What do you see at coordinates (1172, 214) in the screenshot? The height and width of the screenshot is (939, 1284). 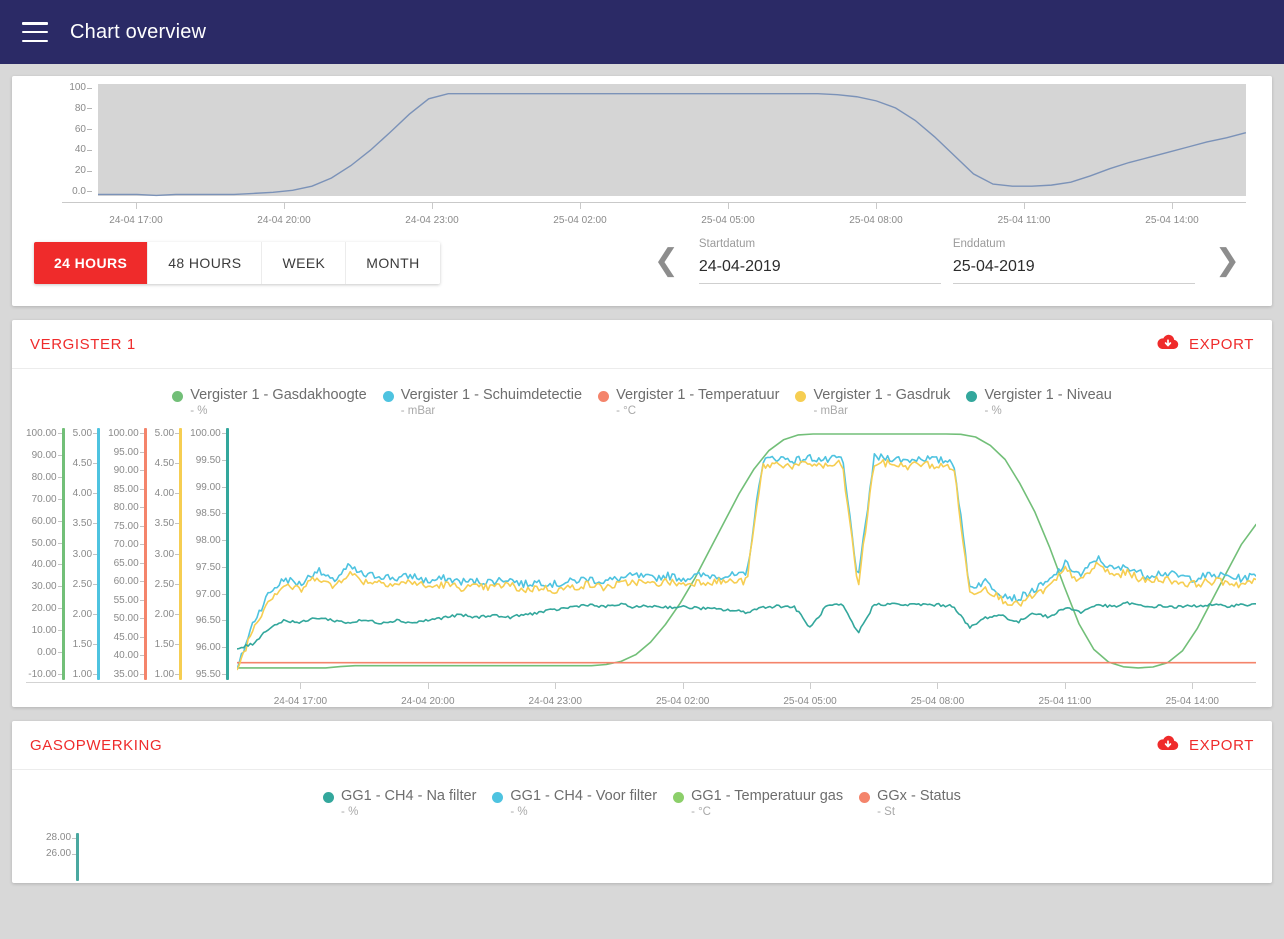 I see `overview-x-tick: 25-04 14:00` at bounding box center [1172, 214].